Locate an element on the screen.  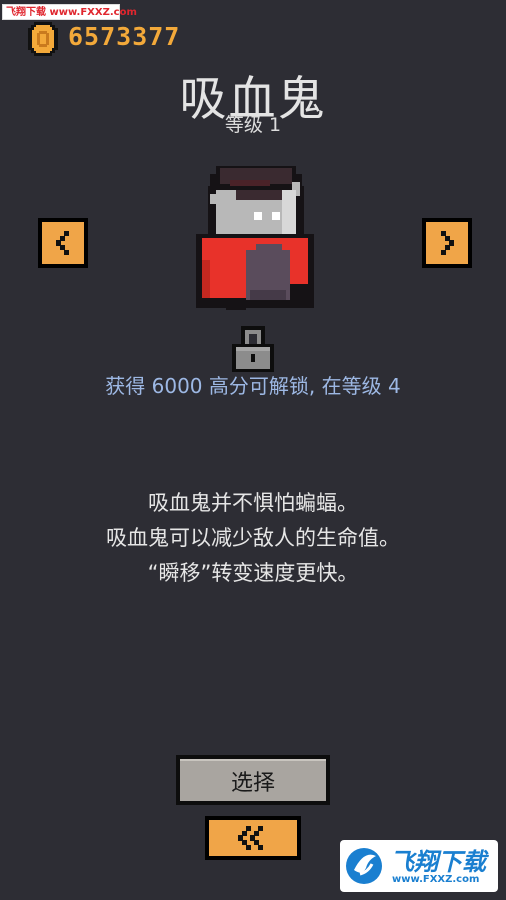
chevron-right-icon is located at coordinates (447, 243).